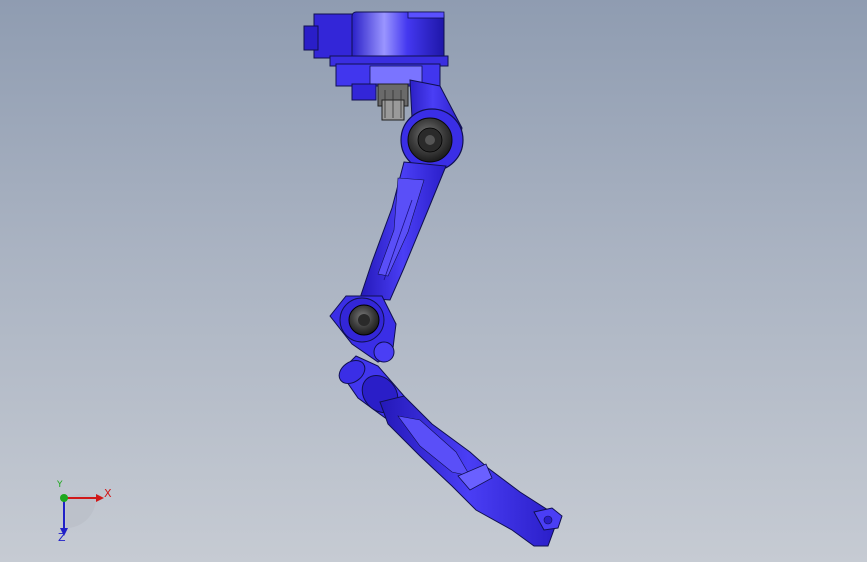 The width and height of the screenshot is (867, 562). What do you see at coordinates (60, 485) in the screenshot?
I see `triad-y-label: Y` at bounding box center [60, 485].